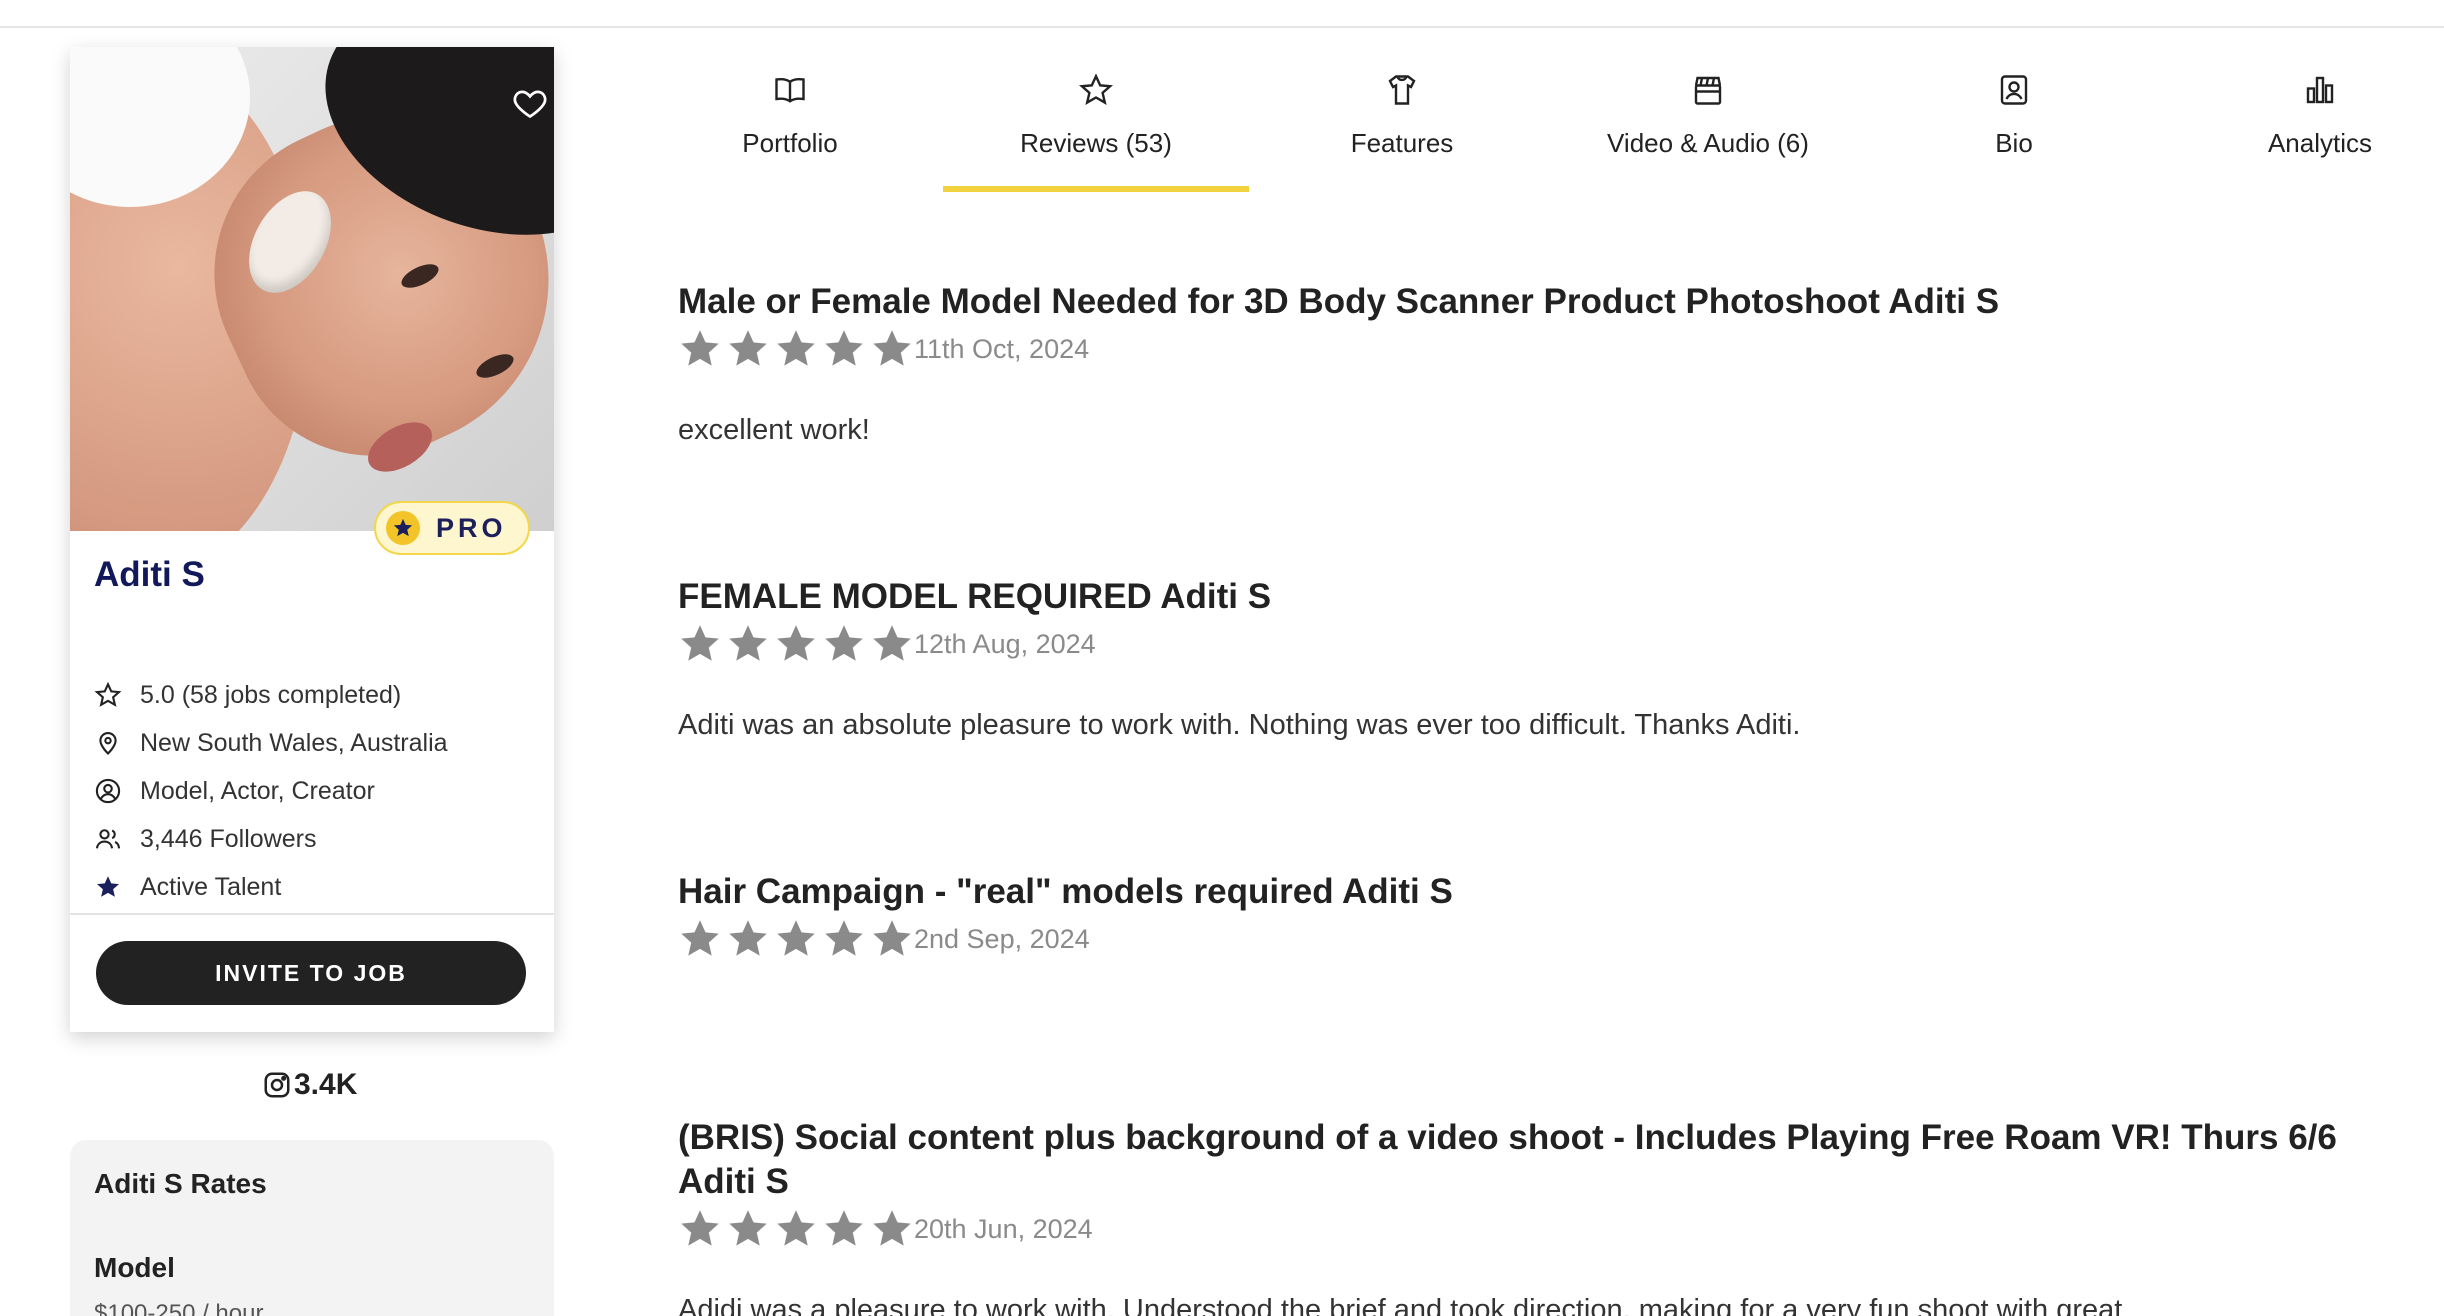 This screenshot has width=2444, height=1316. What do you see at coordinates (1518, 644) in the screenshot?
I see `review-meta: 12th Aug, 2024` at bounding box center [1518, 644].